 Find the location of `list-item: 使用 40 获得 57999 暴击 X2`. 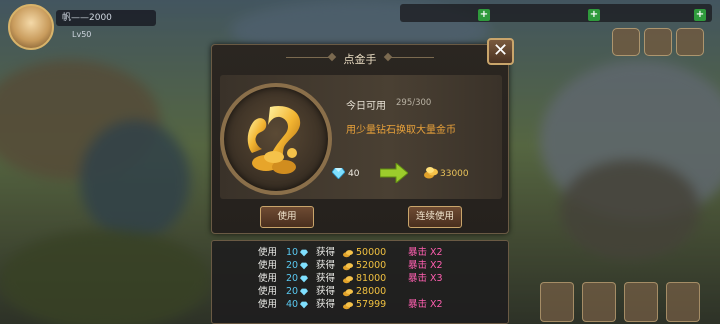

list-item: 使用 40 获得 57999 暴击 X2 is located at coordinates (350, 304).